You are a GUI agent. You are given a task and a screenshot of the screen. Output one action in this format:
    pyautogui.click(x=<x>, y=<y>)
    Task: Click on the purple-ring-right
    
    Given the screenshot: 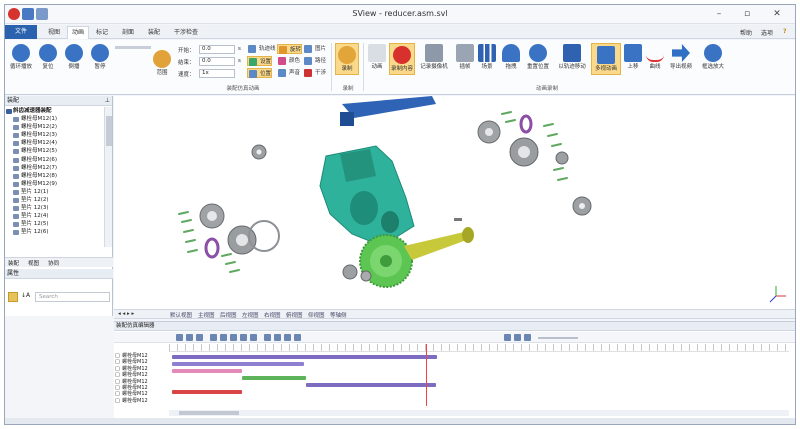 What is the action you would take?
    pyautogui.click(x=526, y=124)
    